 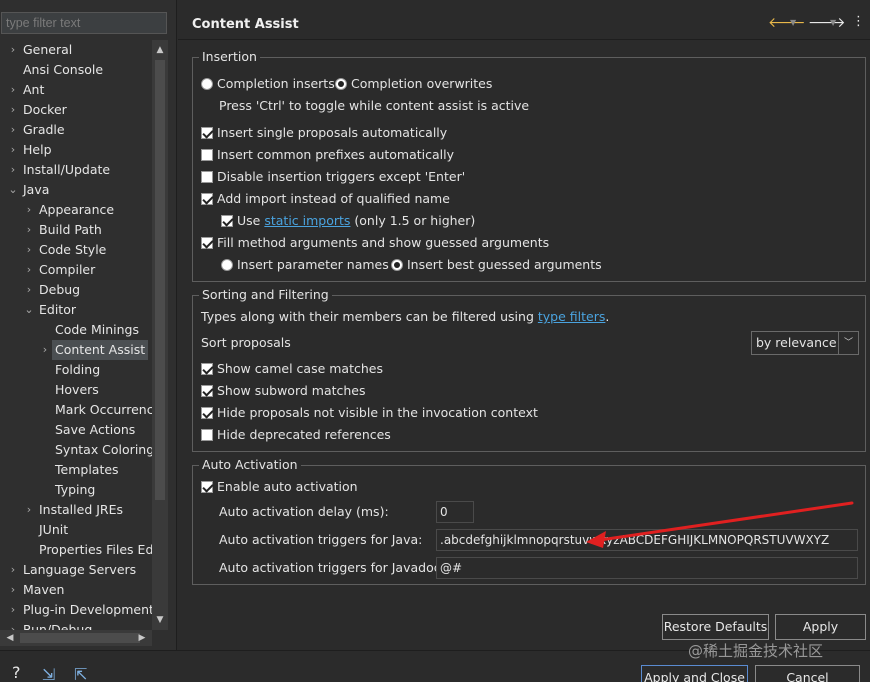 I want to click on completion-overwrites-radio: Completion overwrites, so click(x=413, y=84).